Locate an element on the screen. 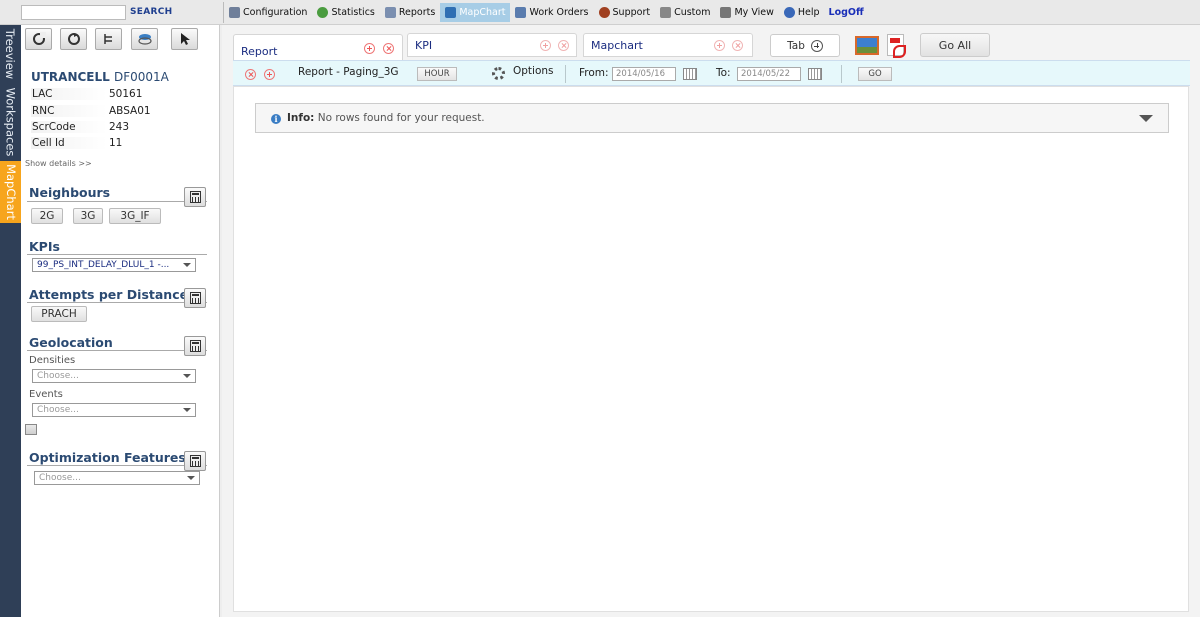  gear-icon is located at coordinates (498, 73).